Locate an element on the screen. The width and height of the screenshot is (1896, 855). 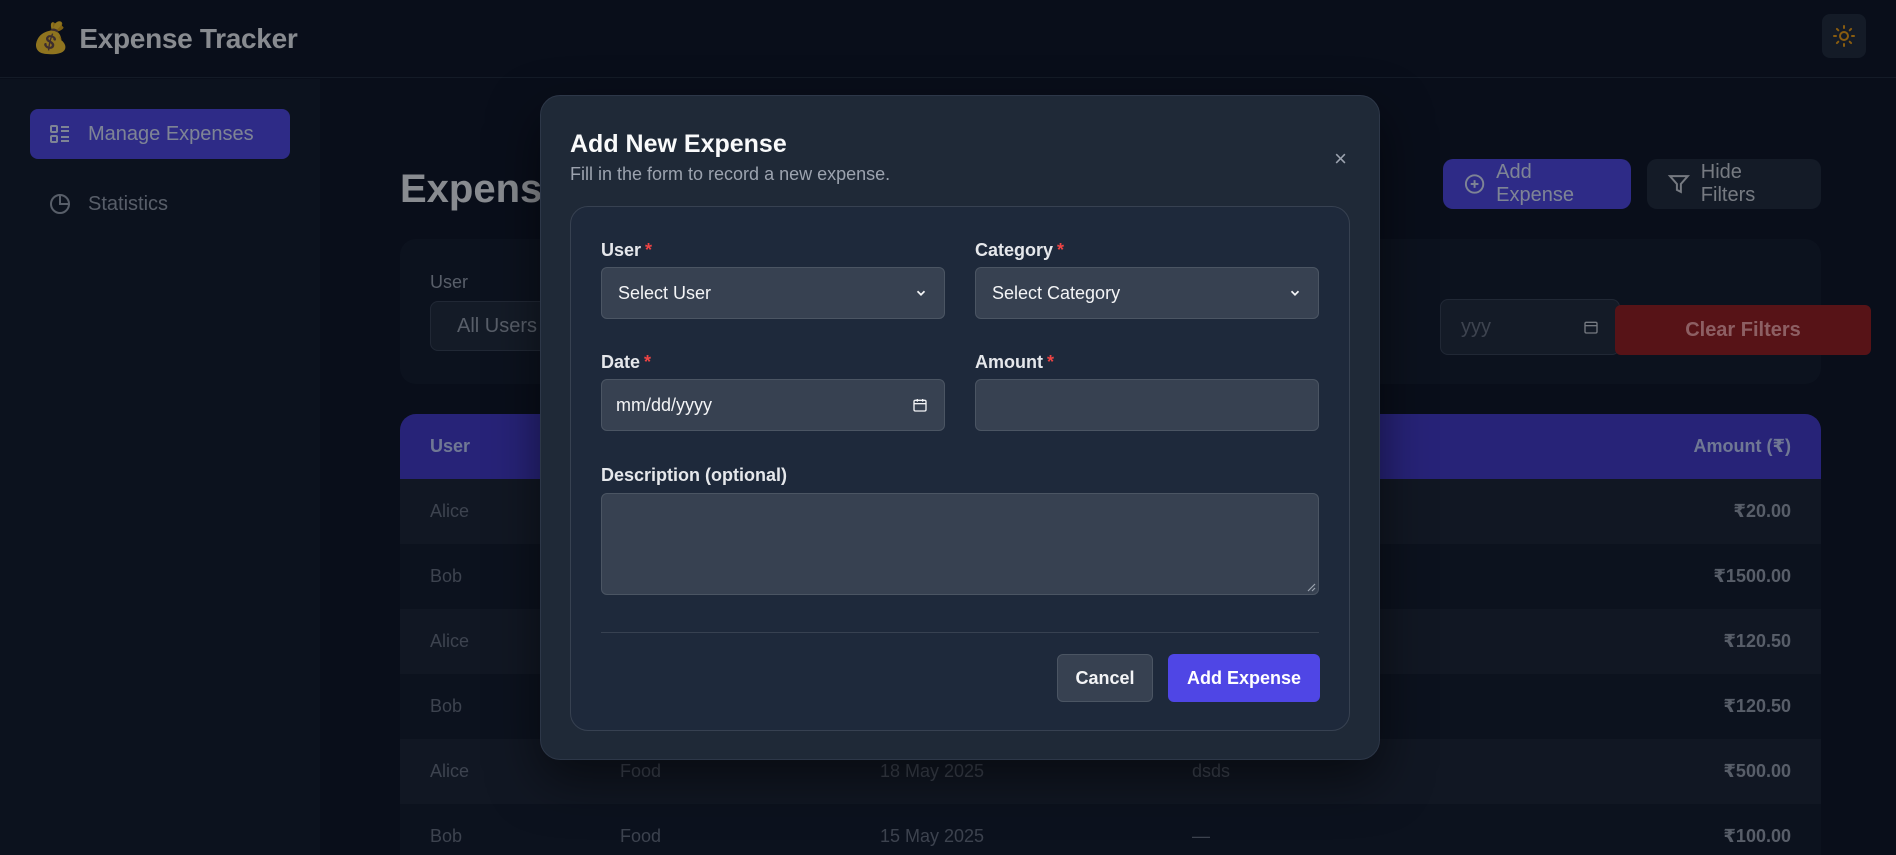
date-input: mm/dd/yyyy is located at coordinates (773, 405).